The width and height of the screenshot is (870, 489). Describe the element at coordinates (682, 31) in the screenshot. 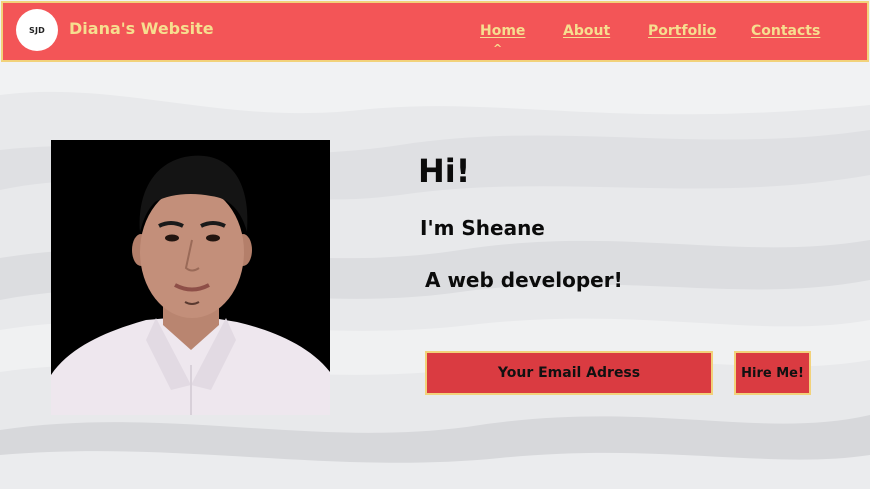

I see `nav-link-portfolio: Portfolio` at that location.